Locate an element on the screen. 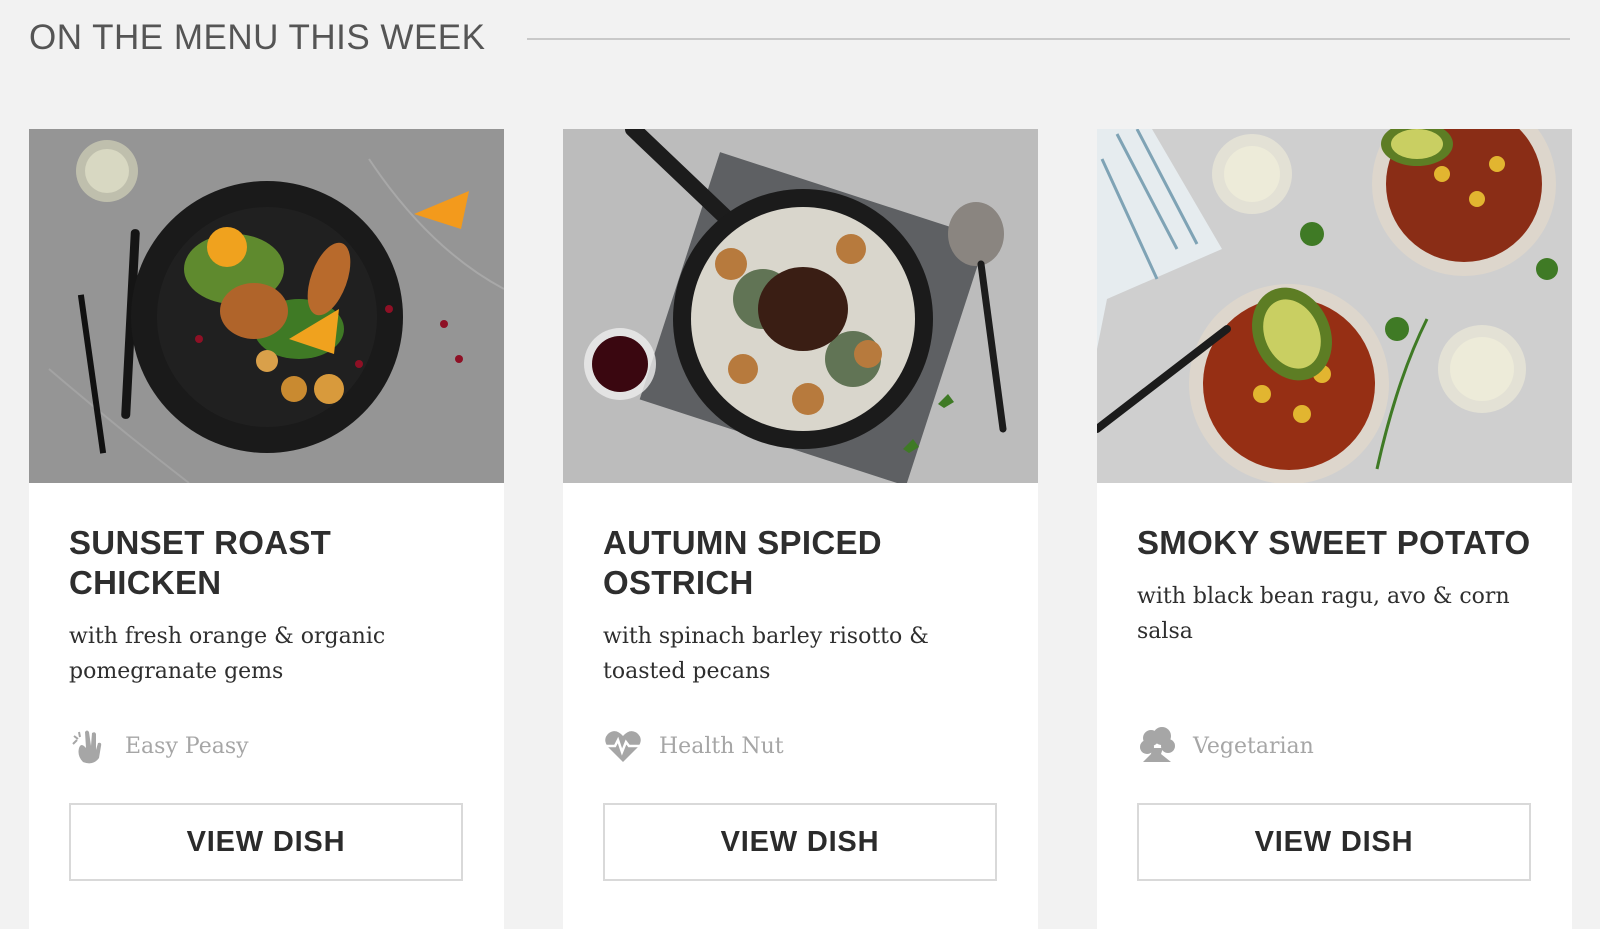  section-header: ON THE MENU THIS WEEK is located at coordinates (799, 38).